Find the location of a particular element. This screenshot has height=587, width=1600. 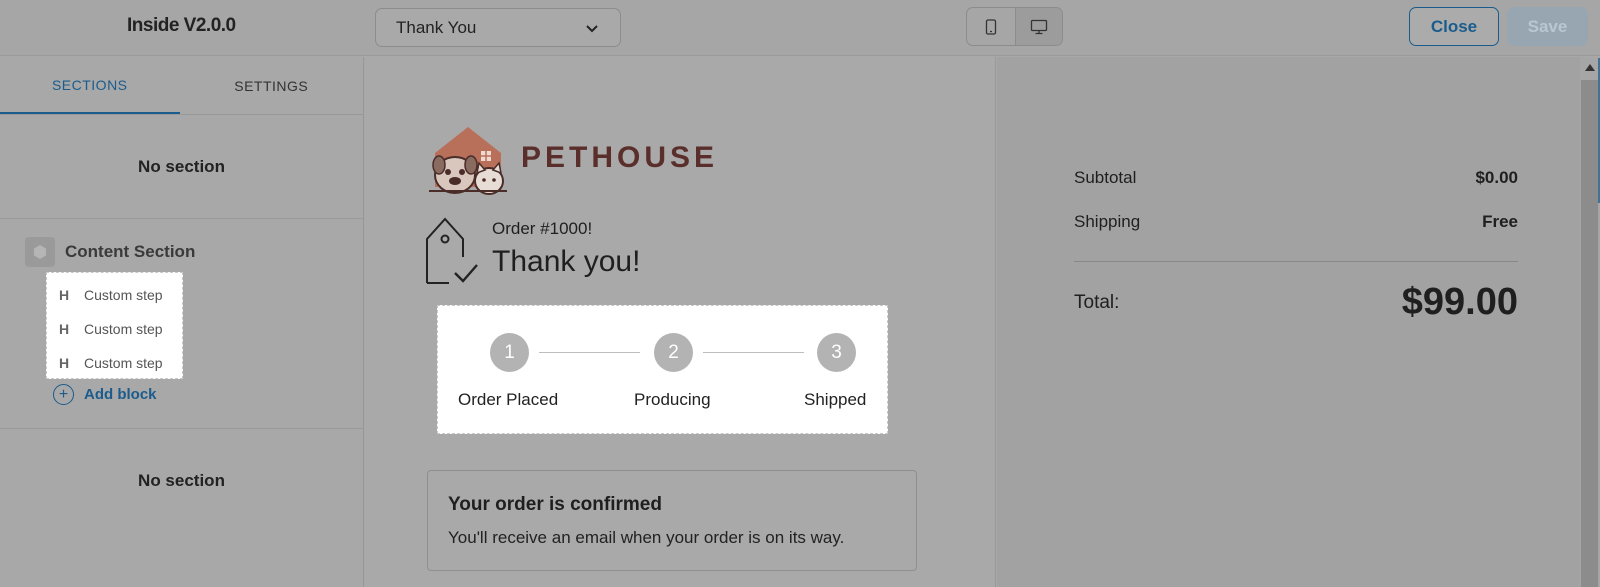

content-section-header: Content Section is located at coordinates (110, 252).